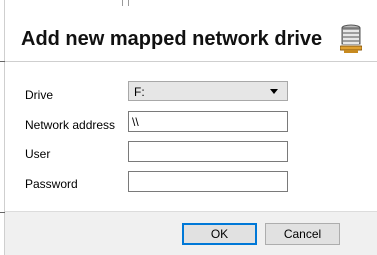  I want to click on chevron-down-icon, so click(274, 91).